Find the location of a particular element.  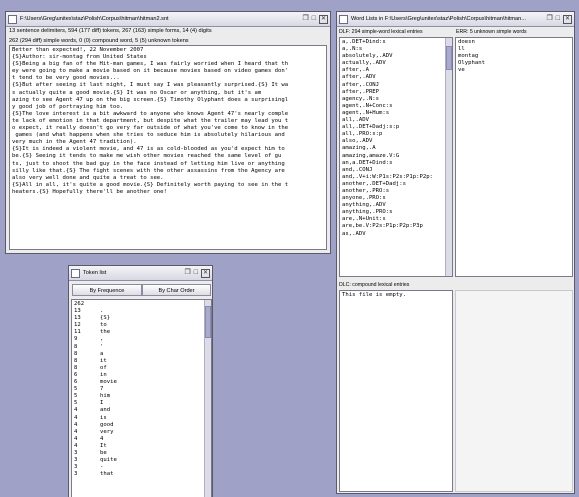

token-row: 6 in is located at coordinates (138, 375).